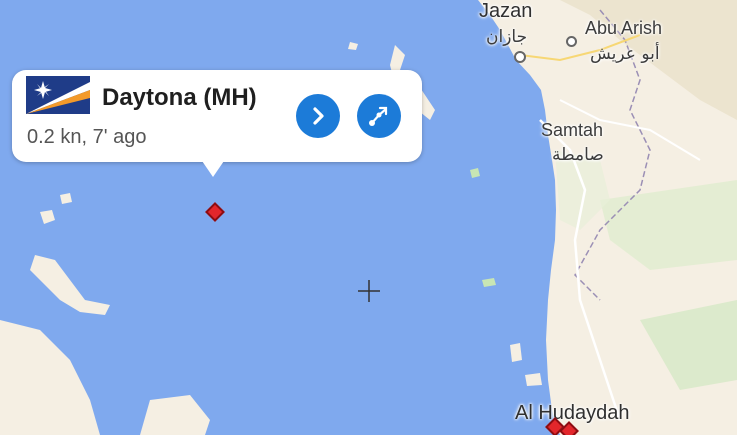 The height and width of the screenshot is (435, 737). I want to click on vessel-status: 0.2 kn, 7' ago, so click(87, 137).